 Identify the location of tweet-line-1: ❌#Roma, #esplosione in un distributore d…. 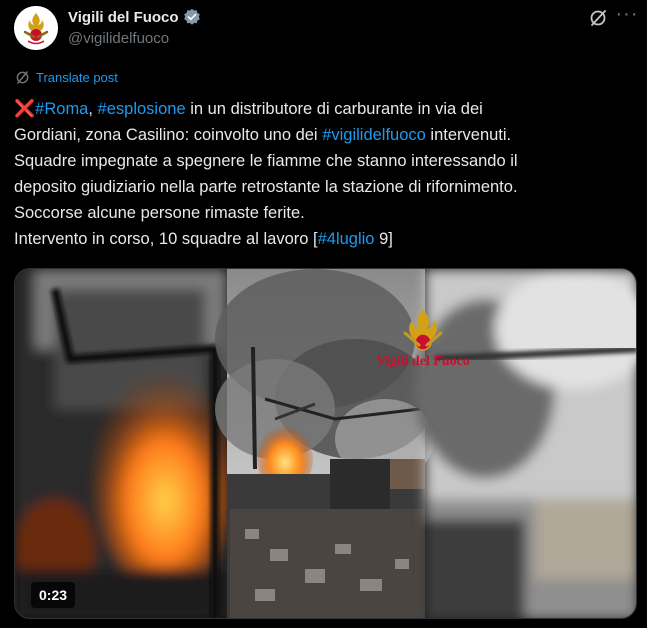
(324, 109).